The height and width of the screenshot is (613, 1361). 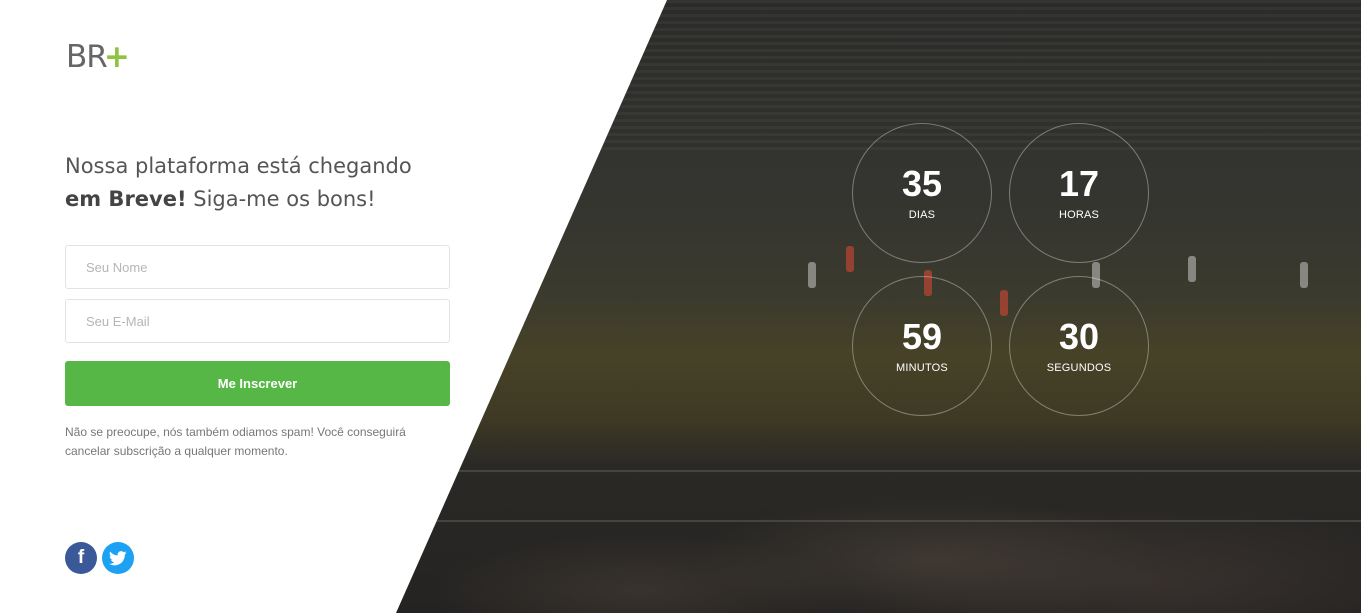 I want to click on headline-line1: Nossa plataforma está chegando, so click(x=238, y=166).